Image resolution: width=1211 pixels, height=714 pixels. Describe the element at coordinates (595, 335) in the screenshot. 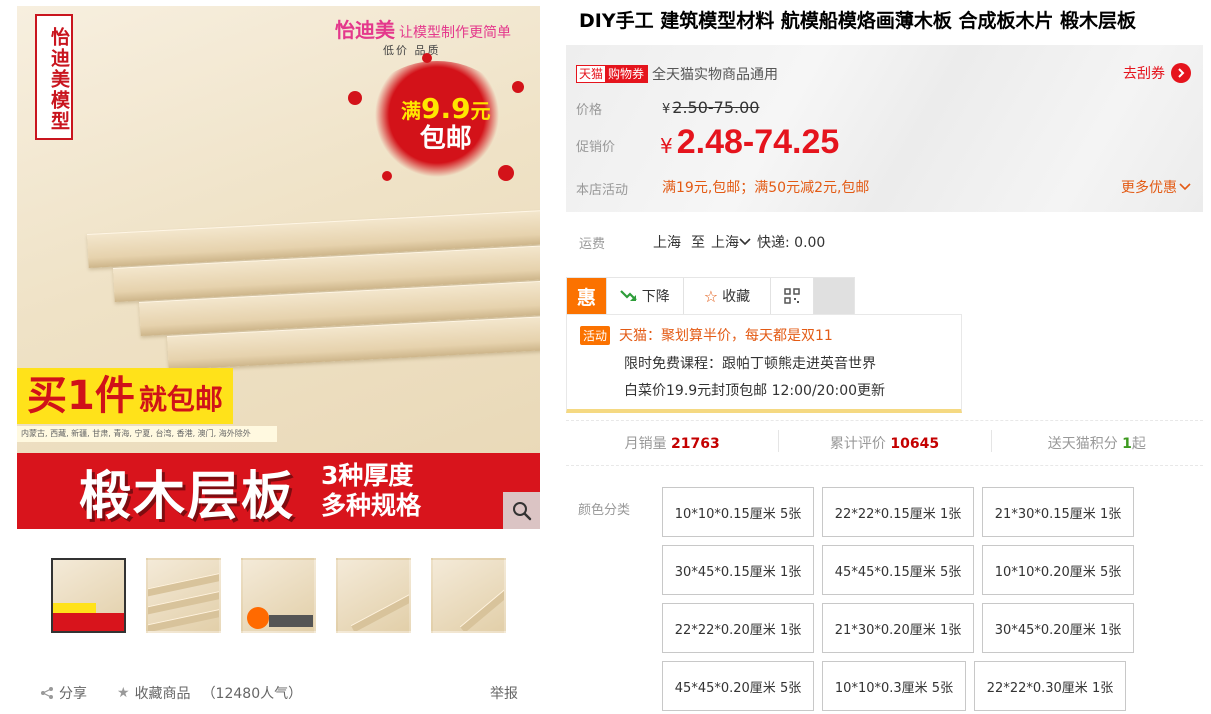

I see `activity-badge: 活动` at that location.